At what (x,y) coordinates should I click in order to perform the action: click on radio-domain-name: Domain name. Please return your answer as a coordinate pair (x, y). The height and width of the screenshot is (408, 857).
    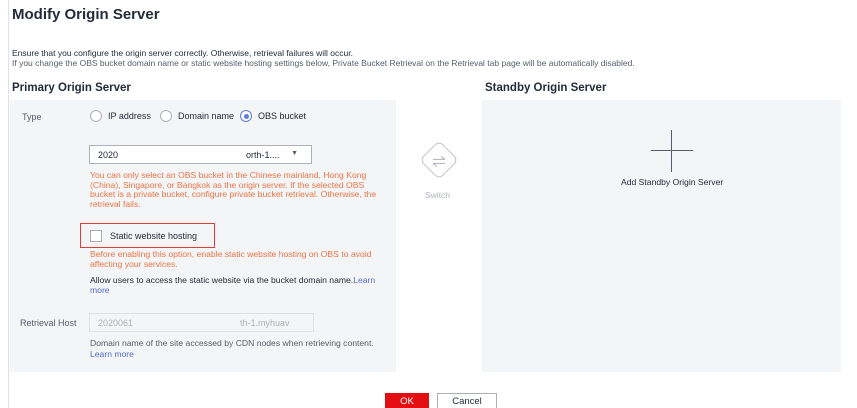
    Looking at the image, I should click on (197, 116).